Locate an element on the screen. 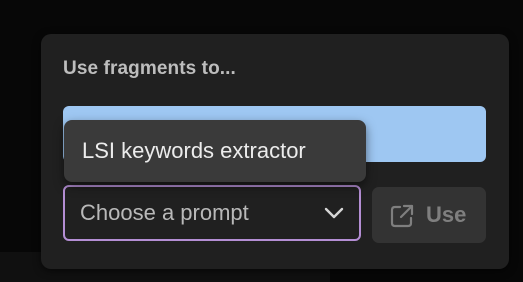  chevron-down-icon is located at coordinates (334, 213).